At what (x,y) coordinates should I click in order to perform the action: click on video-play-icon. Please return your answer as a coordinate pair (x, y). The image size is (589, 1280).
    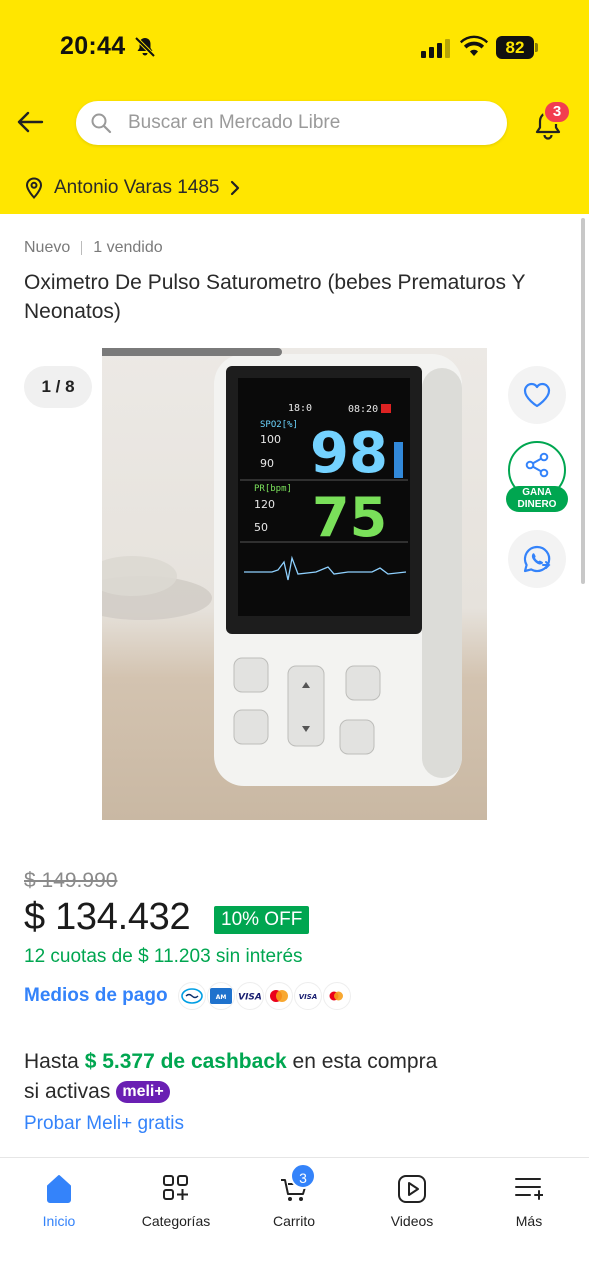
    Looking at the image, I should click on (412, 1189).